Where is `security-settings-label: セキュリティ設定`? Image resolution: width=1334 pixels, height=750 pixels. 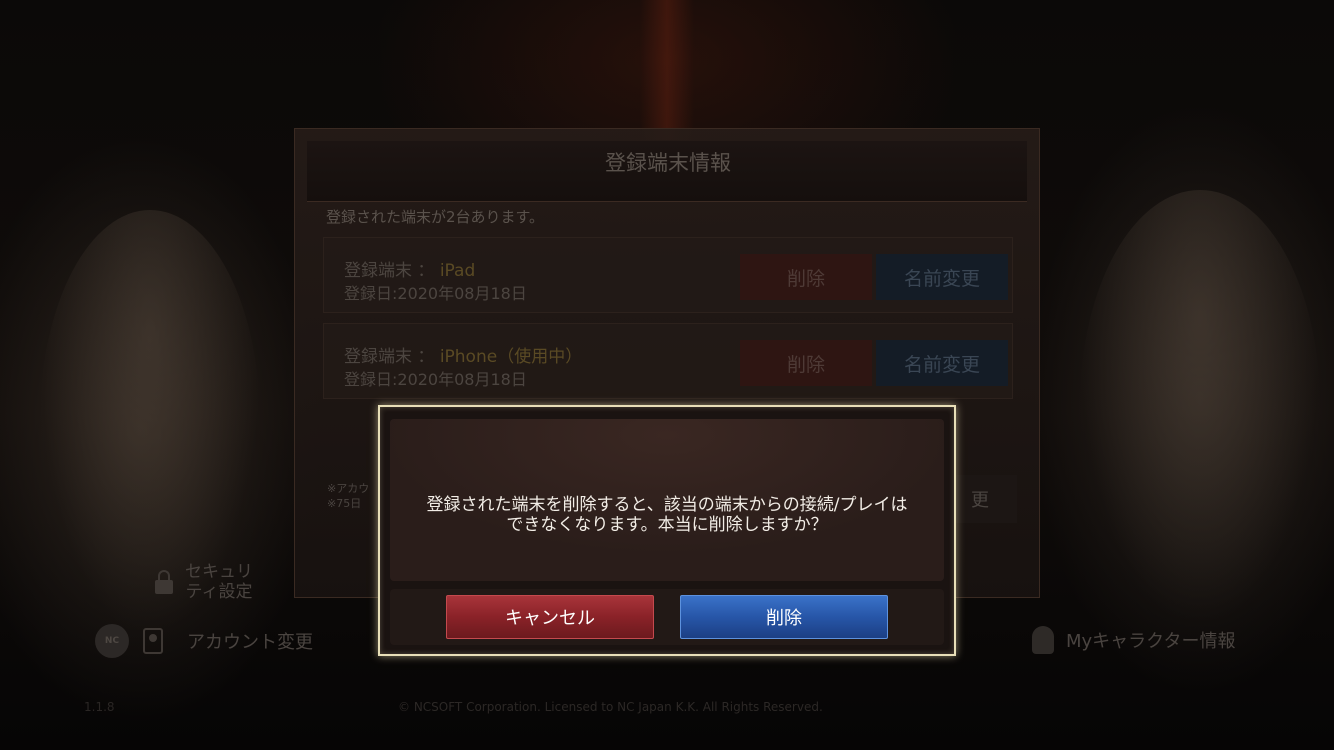
security-settings-label: セキュリティ設定 is located at coordinates (219, 582).